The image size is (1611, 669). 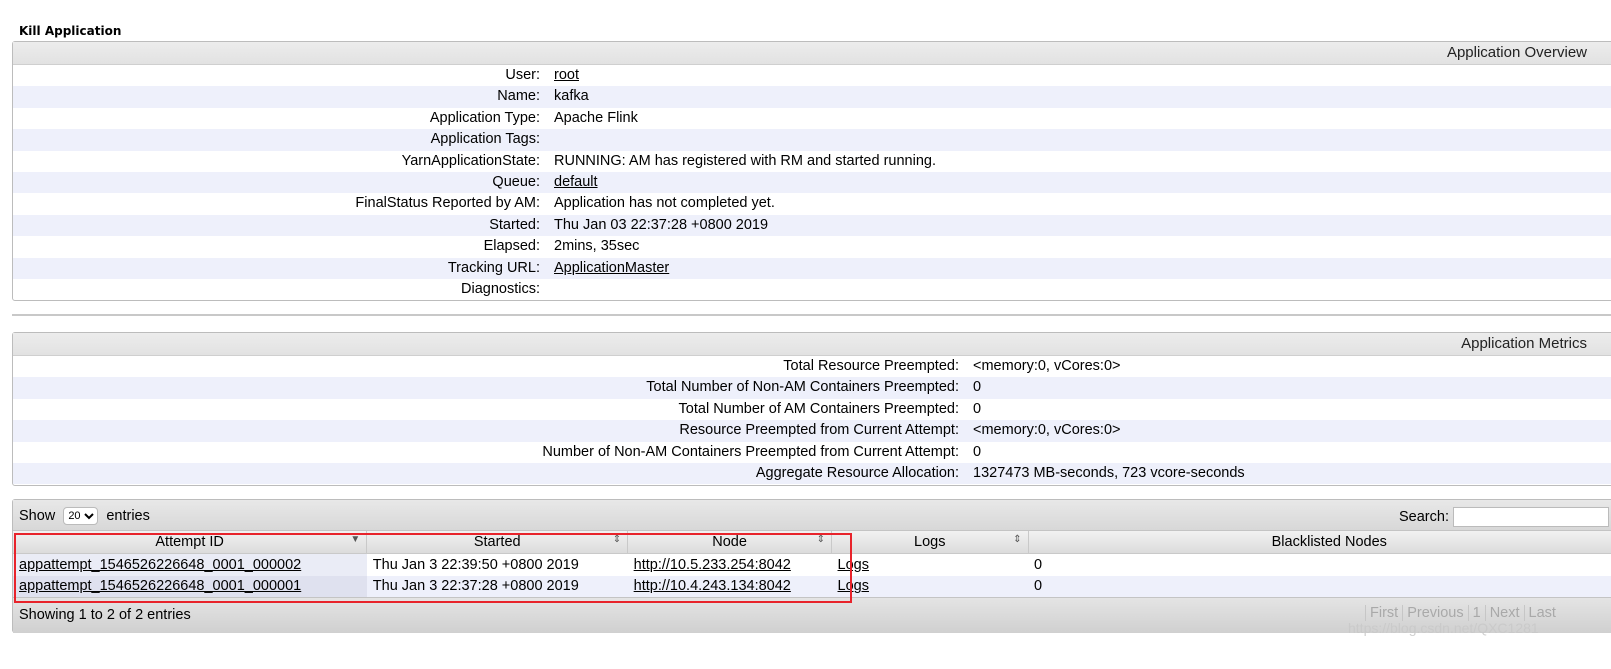 What do you see at coordinates (571, 96) in the screenshot?
I see `overview-value: kafka` at bounding box center [571, 96].